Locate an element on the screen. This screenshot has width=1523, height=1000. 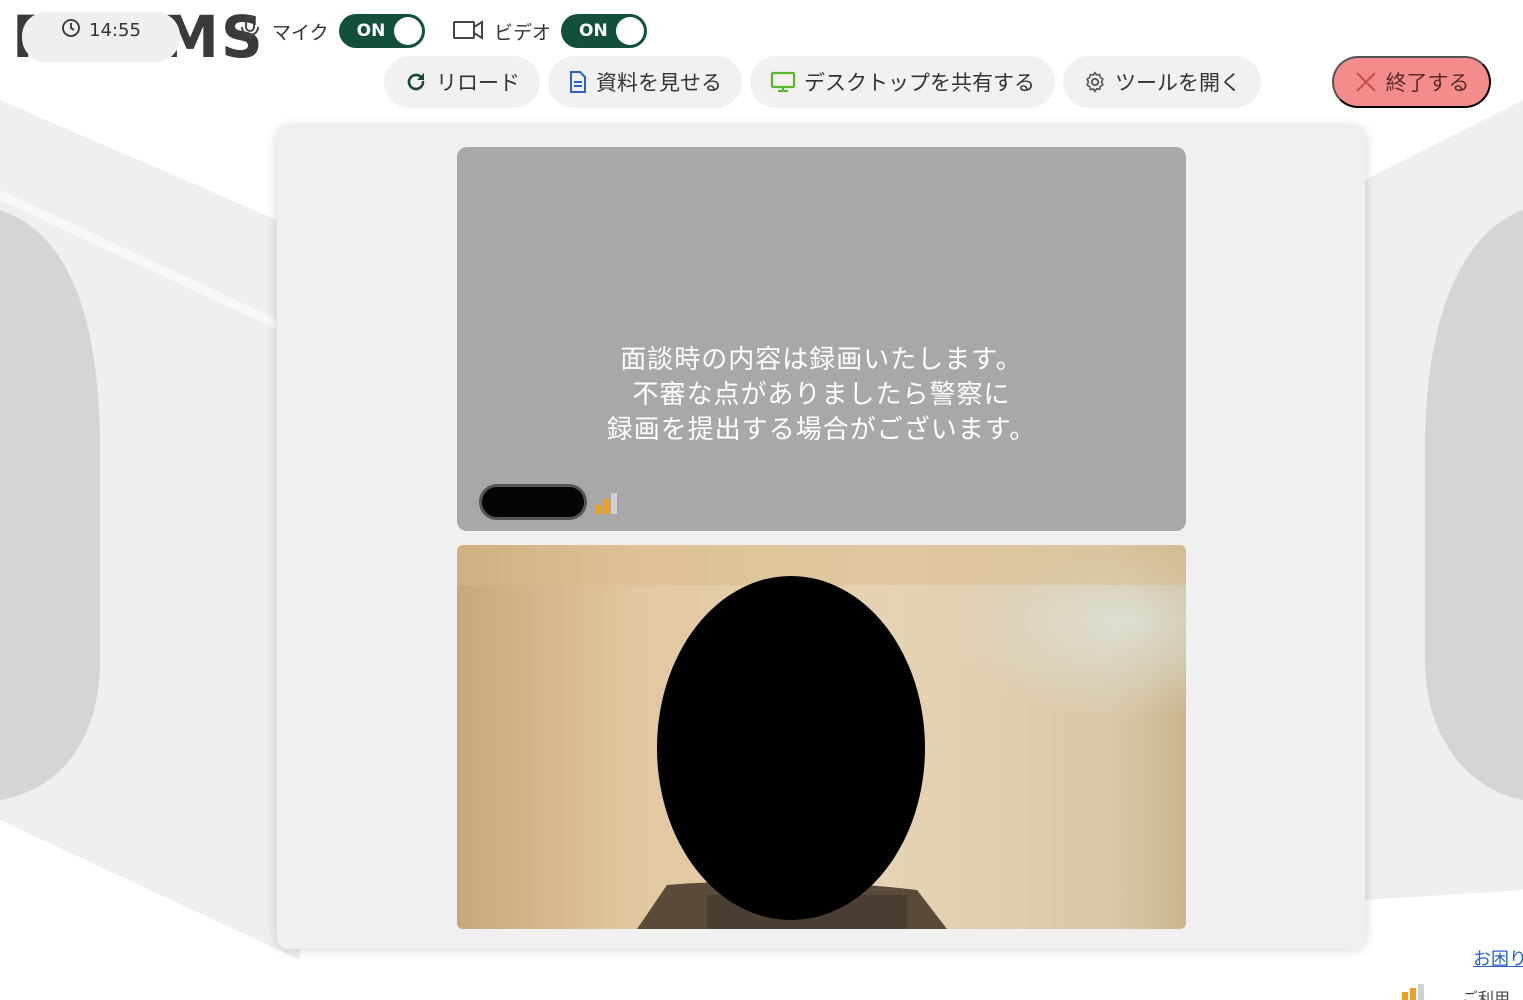
video-toggle: ON is located at coordinates (604, 31).